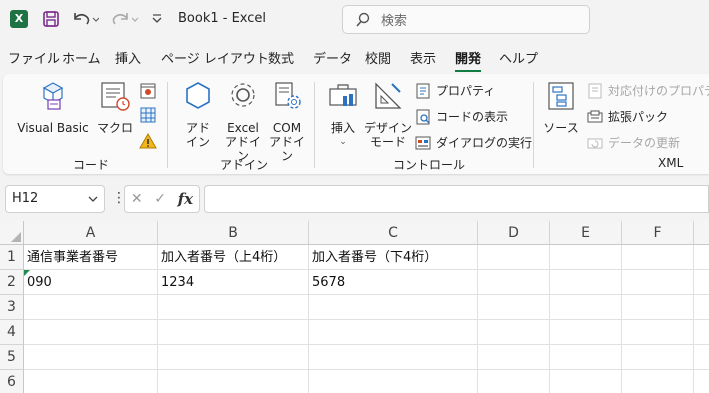 This screenshot has width=709, height=393. I want to click on cell-e5, so click(586, 357).